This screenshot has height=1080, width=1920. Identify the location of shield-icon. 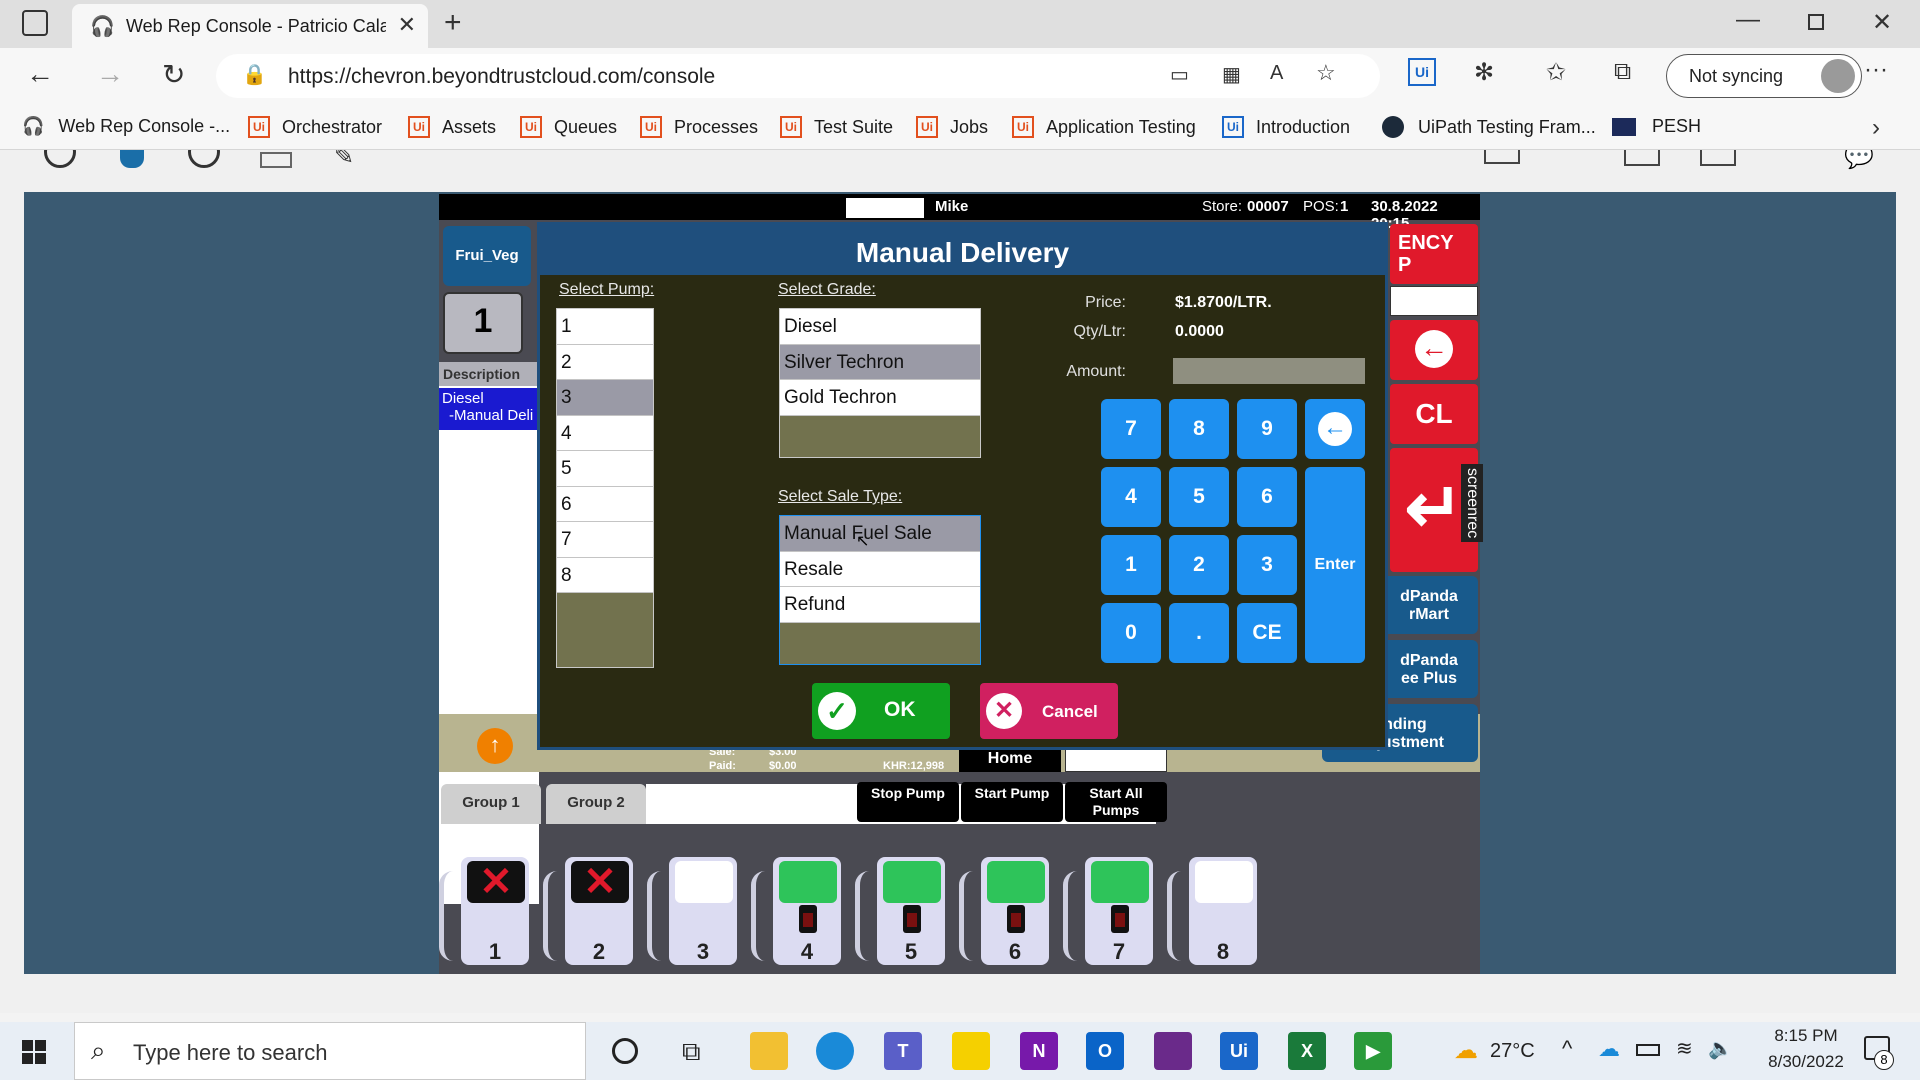
(132, 159).